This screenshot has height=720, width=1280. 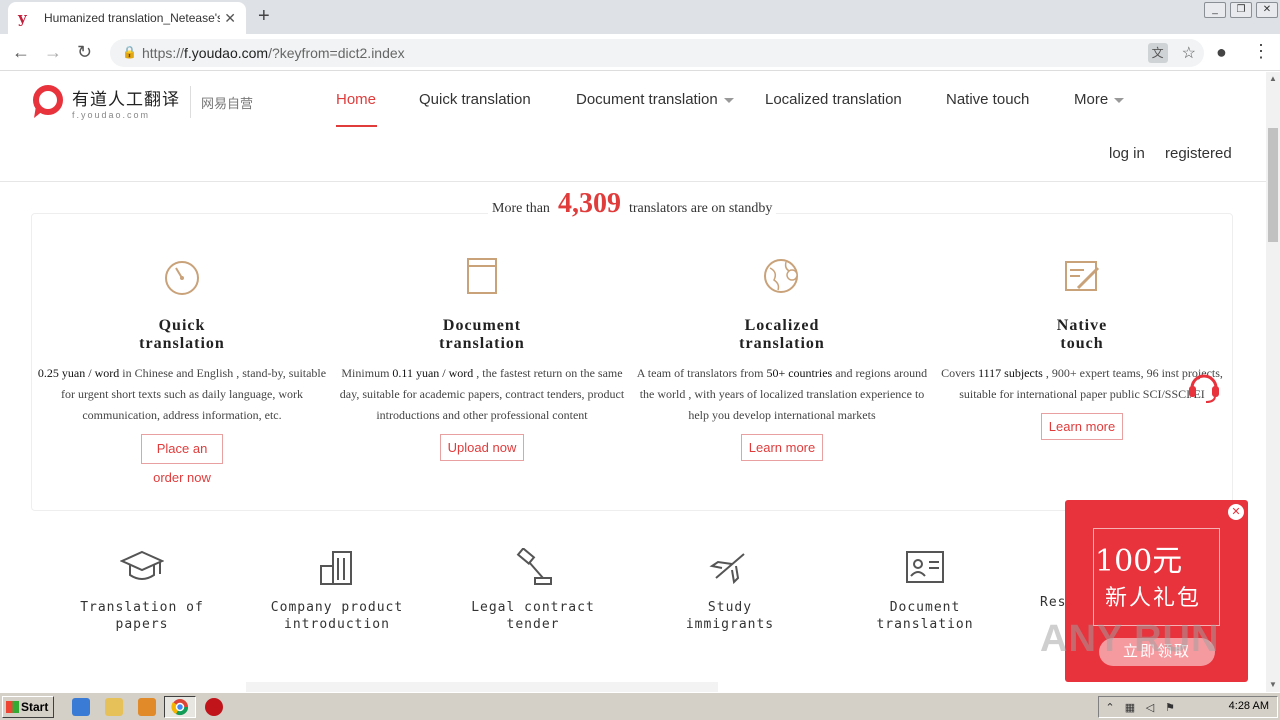 What do you see at coordinates (1236, 512) in the screenshot?
I see `promo-close-icon: ✕` at bounding box center [1236, 512].